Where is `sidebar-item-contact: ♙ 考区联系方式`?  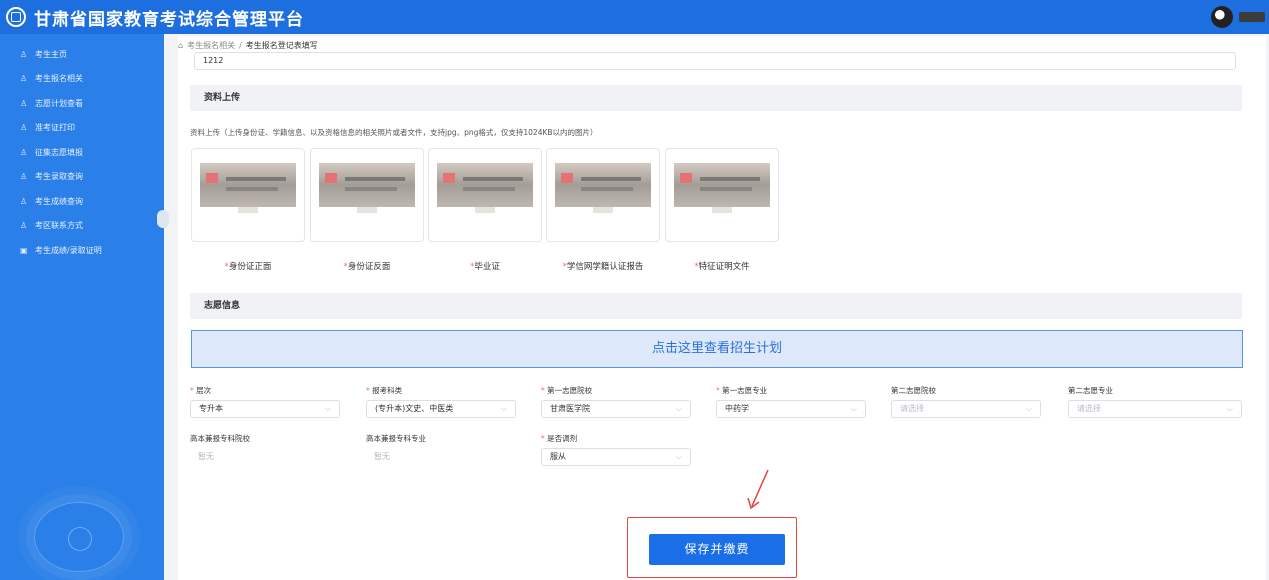 sidebar-item-contact: ♙ 考区联系方式 is located at coordinates (82, 226).